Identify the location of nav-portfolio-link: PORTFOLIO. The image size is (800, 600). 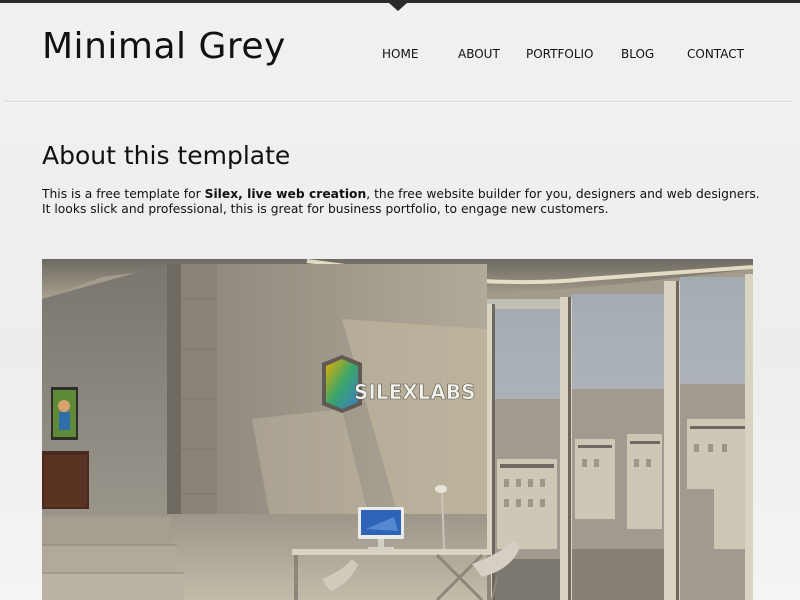
(560, 54).